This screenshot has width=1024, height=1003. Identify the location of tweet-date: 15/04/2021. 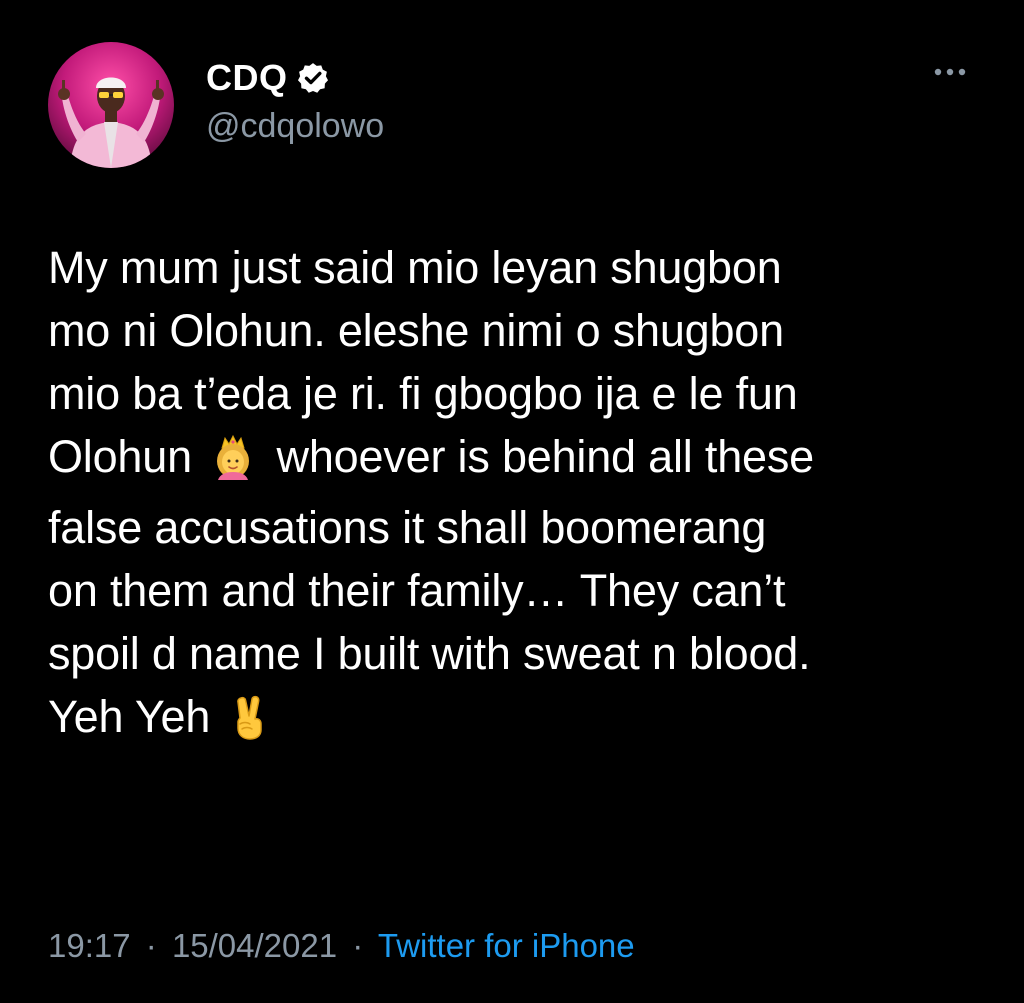
(254, 945).